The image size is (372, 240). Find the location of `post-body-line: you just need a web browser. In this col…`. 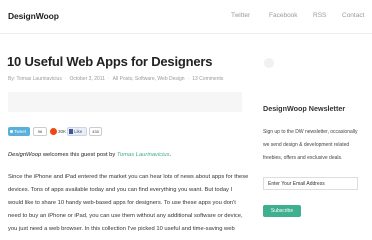

post-body-line: you just need a web browser. In this col… is located at coordinates (121, 229).